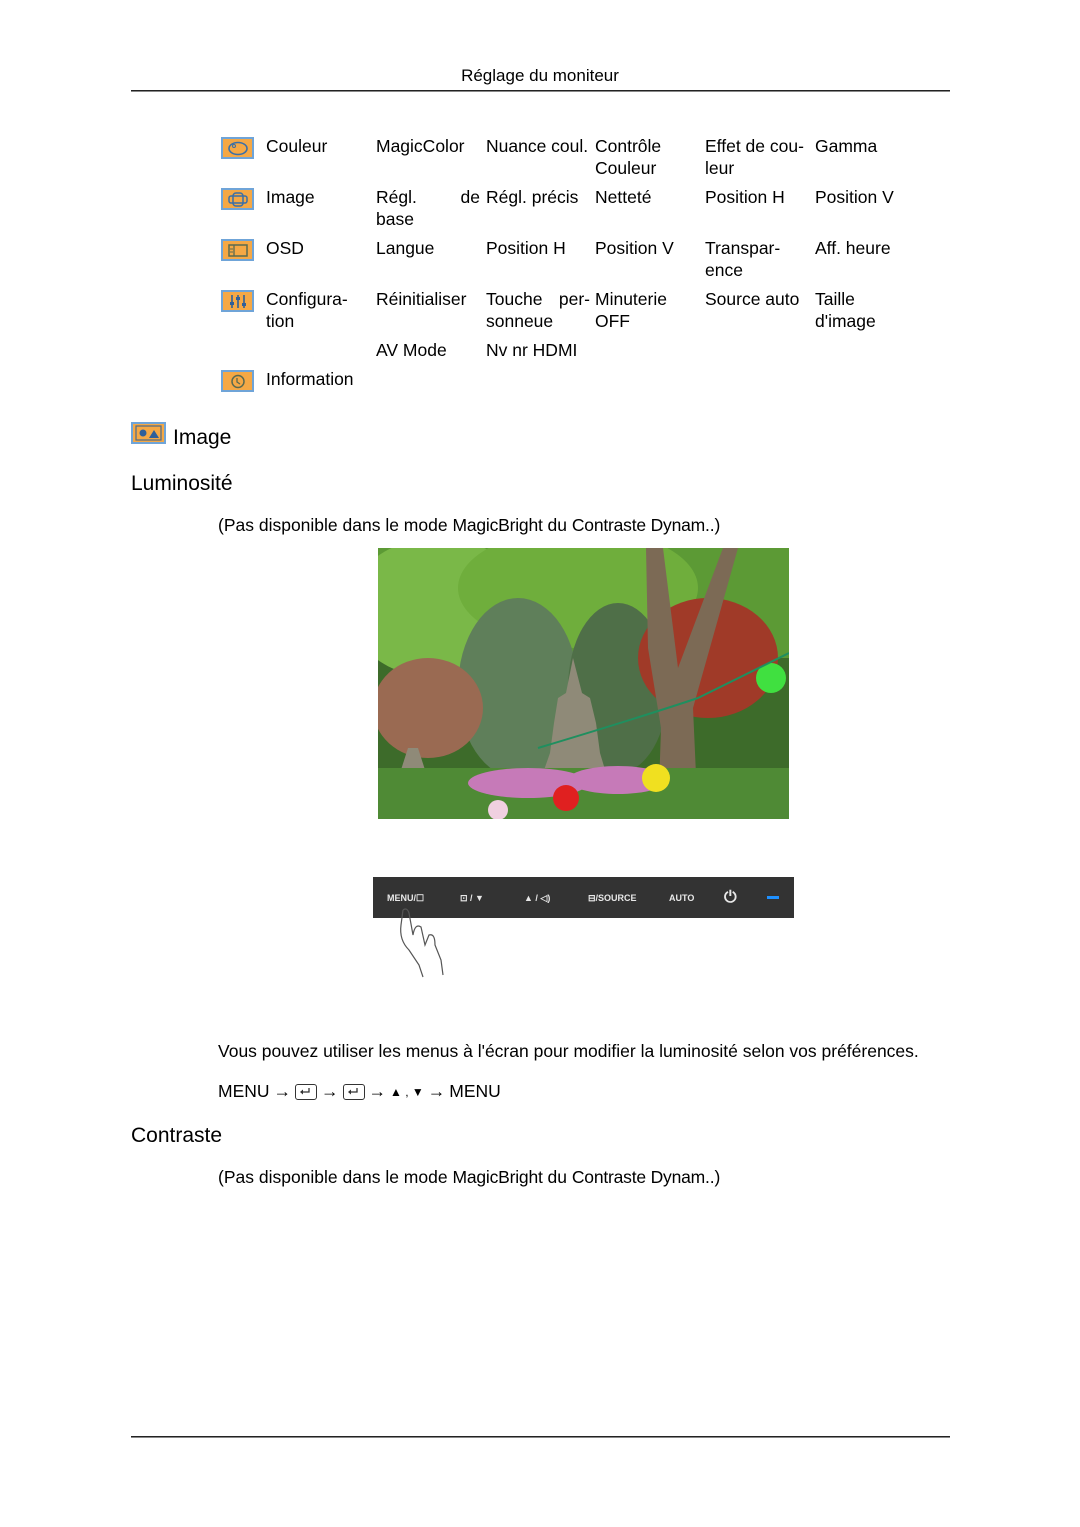  I want to click on enter-down-button: ⊡ / ▼, so click(472, 898).